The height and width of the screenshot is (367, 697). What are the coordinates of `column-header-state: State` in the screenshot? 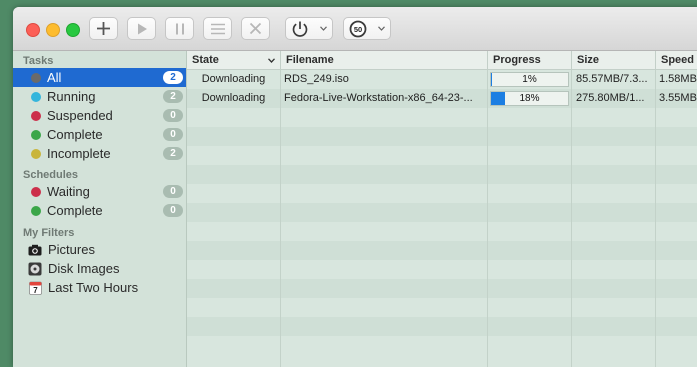 It's located at (234, 60).